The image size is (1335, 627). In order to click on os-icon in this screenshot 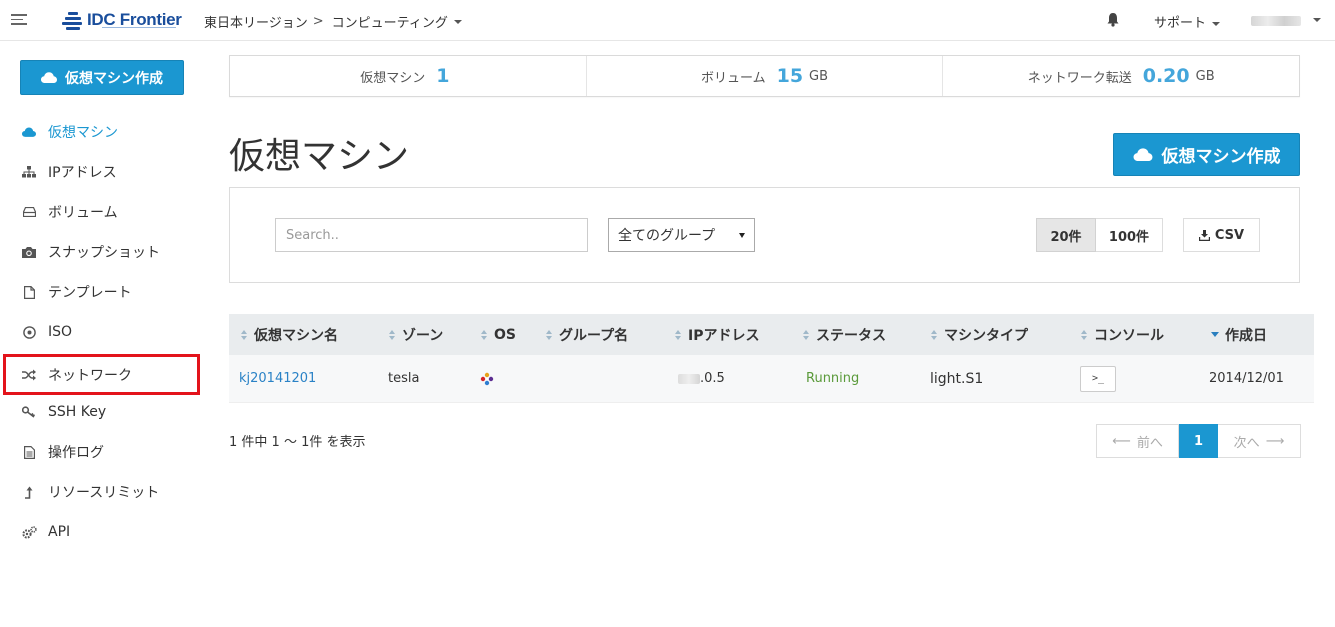, I will do `click(487, 379)`.